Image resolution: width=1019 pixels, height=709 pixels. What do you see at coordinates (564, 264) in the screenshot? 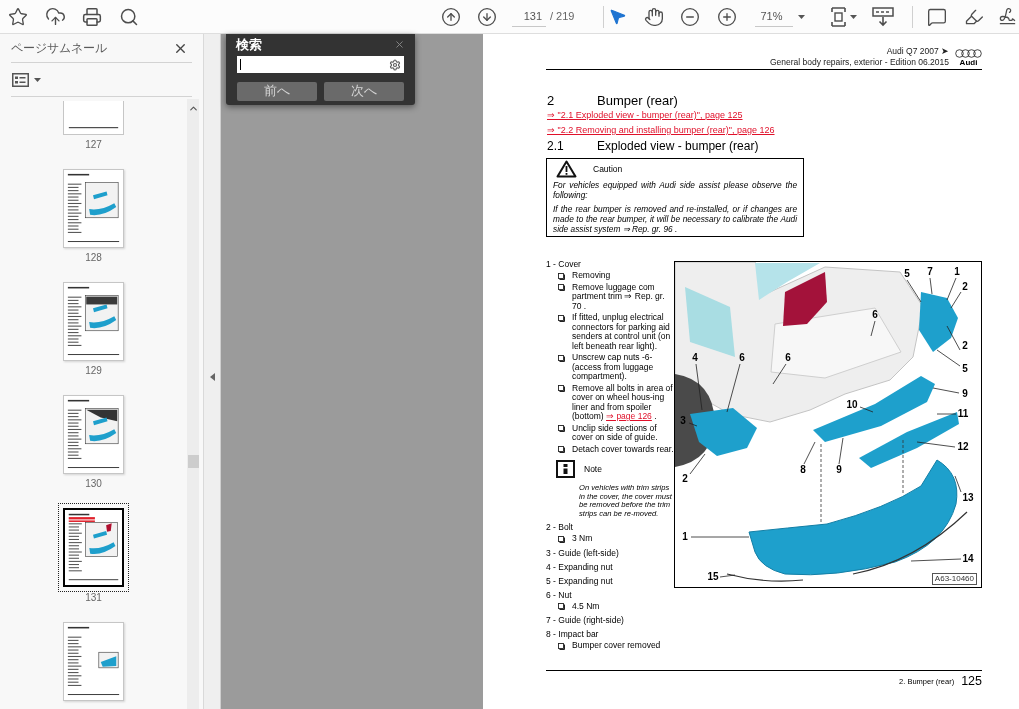
I see `part-label: 1 - Cover` at bounding box center [564, 264].